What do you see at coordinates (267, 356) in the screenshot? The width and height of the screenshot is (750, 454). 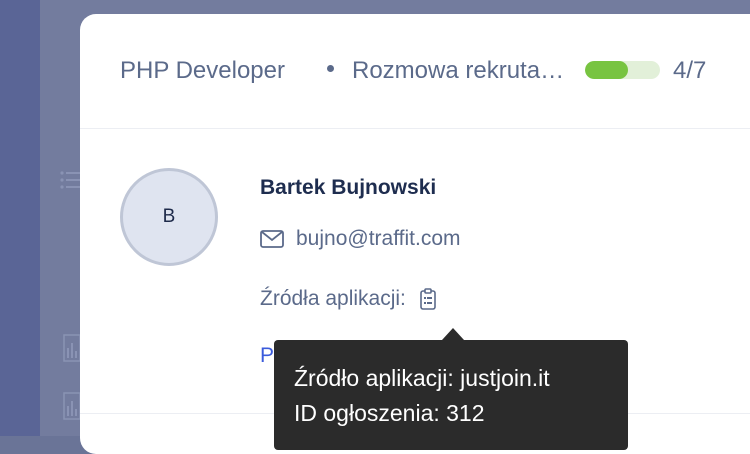 I see `partial-link: P` at bounding box center [267, 356].